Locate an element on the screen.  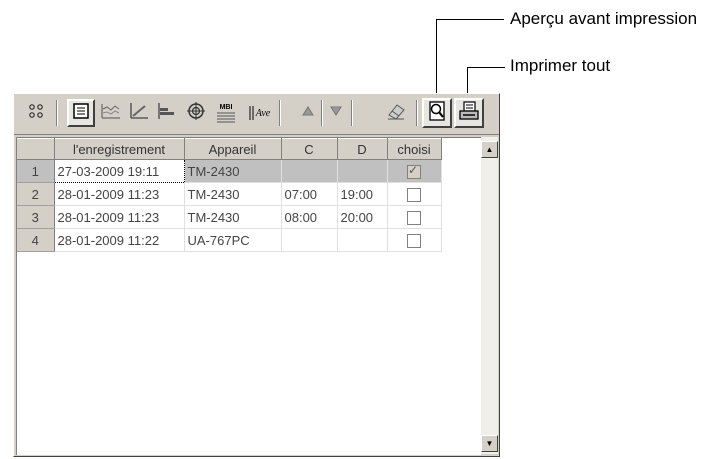
print-all-icon is located at coordinates (469, 113).